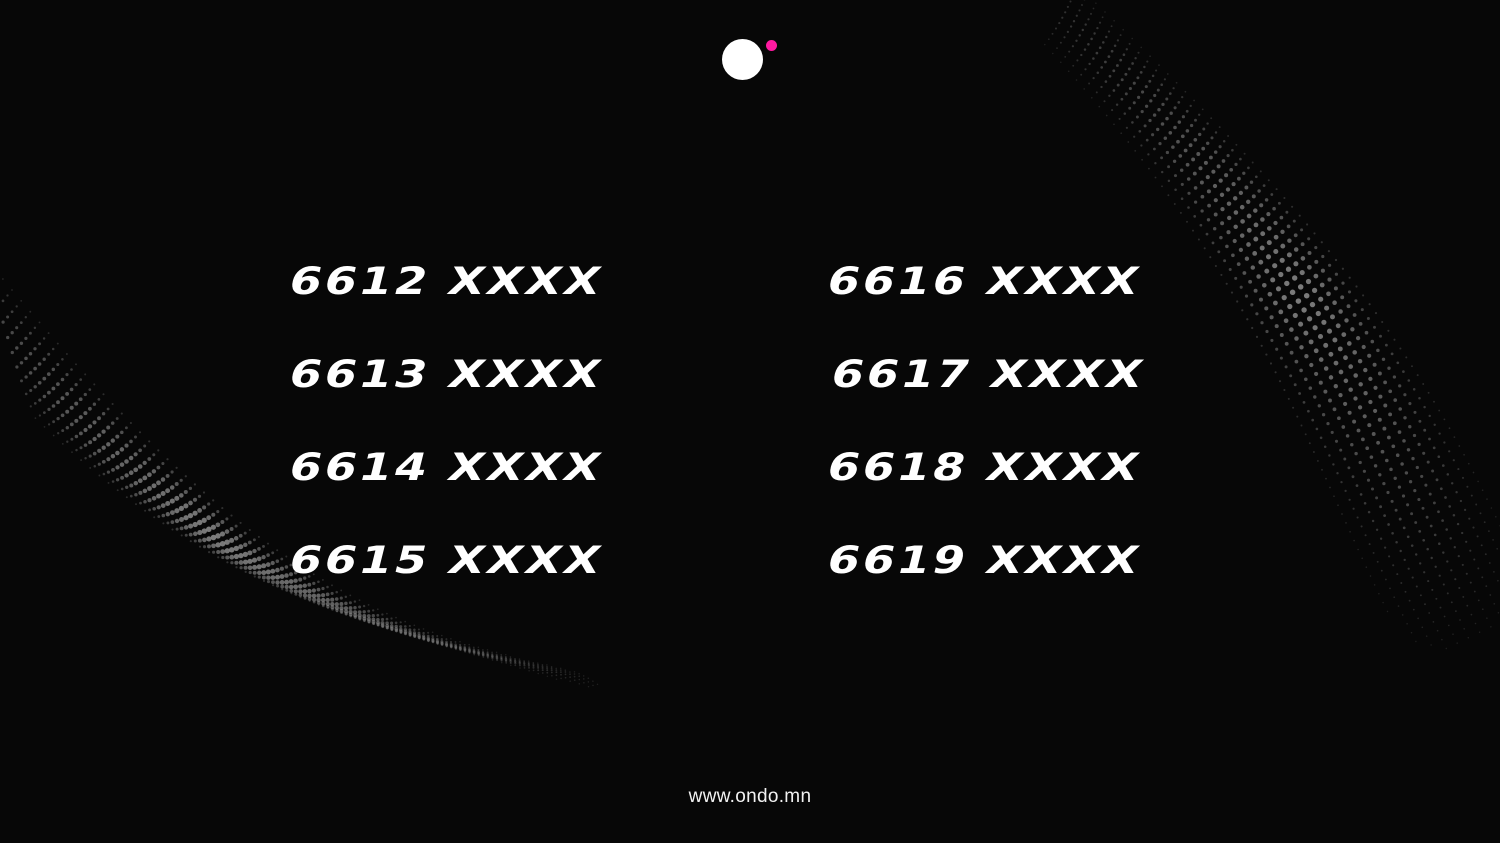  Describe the element at coordinates (446, 281) in the screenshot. I see `phone-number-6612: 6612 XXXX` at that location.